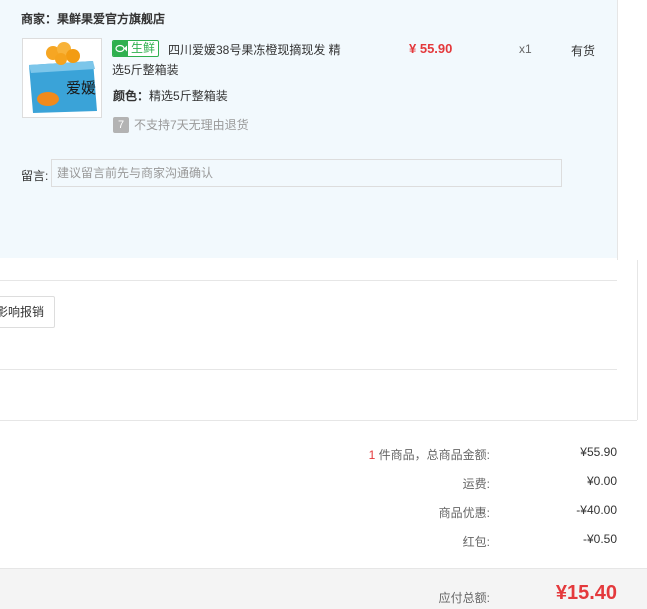  Describe the element at coordinates (81, 88) in the screenshot. I see `product-image-text: 爱媛` at that location.